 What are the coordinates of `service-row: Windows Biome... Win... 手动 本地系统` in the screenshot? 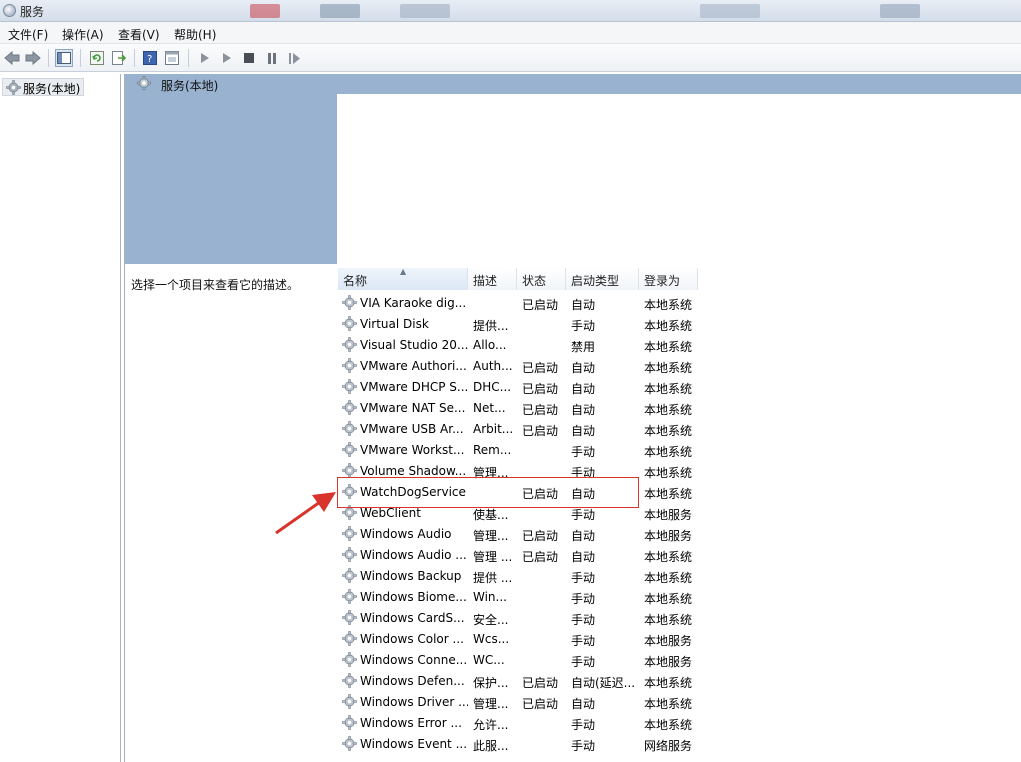 It's located at (679, 597).